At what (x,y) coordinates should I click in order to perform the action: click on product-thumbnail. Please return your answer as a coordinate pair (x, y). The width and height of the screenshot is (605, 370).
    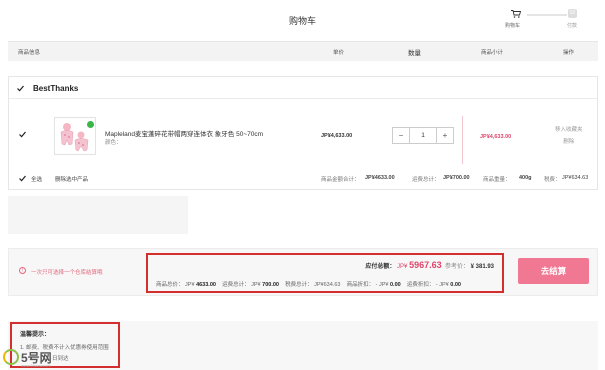
    Looking at the image, I should click on (75, 136).